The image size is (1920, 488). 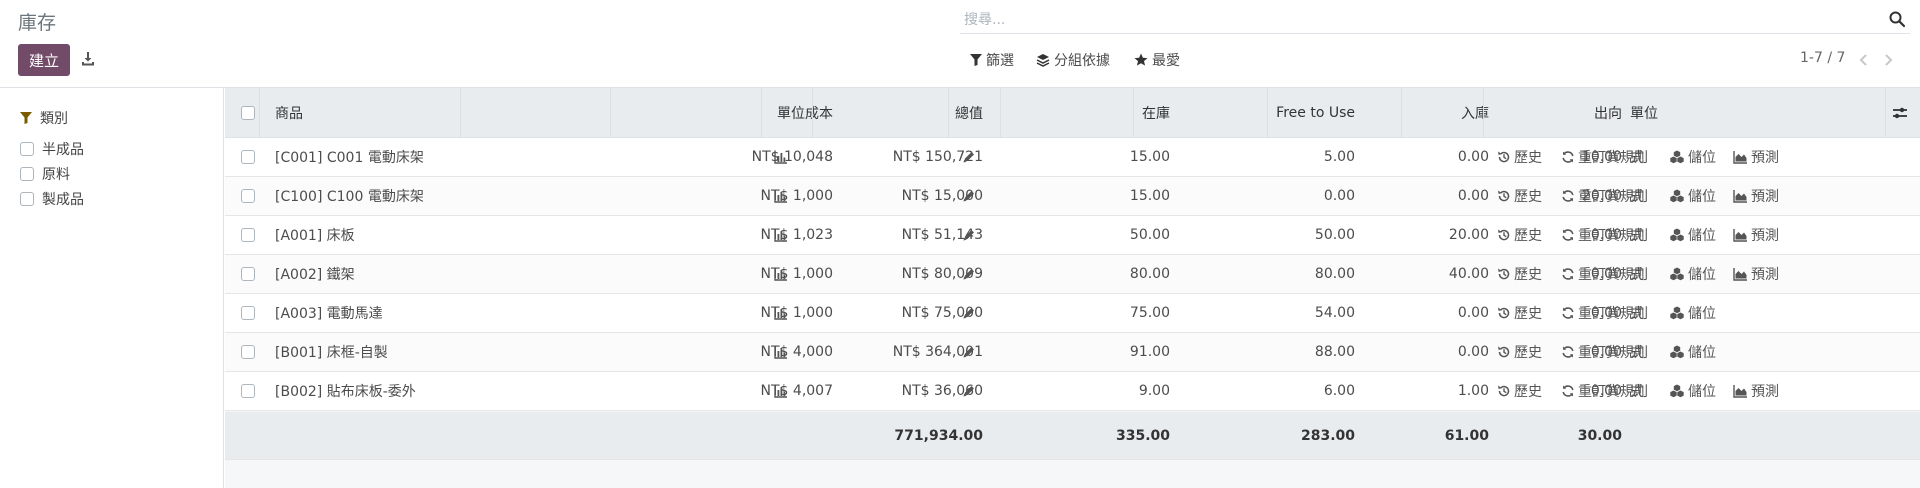 What do you see at coordinates (1077, 112) in the screenshot?
I see `column-on-hand: 在庫` at bounding box center [1077, 112].